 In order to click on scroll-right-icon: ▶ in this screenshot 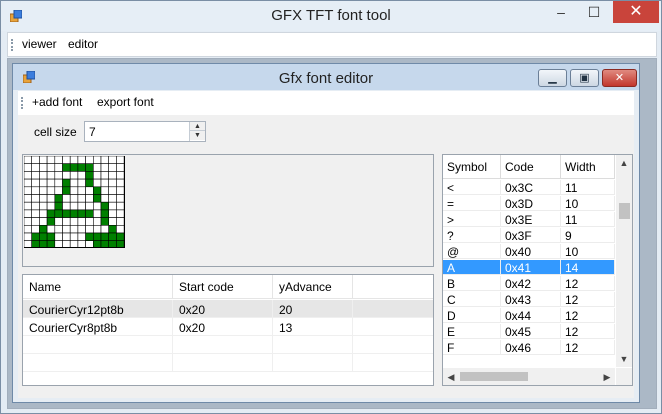, I will do `click(607, 377)`.